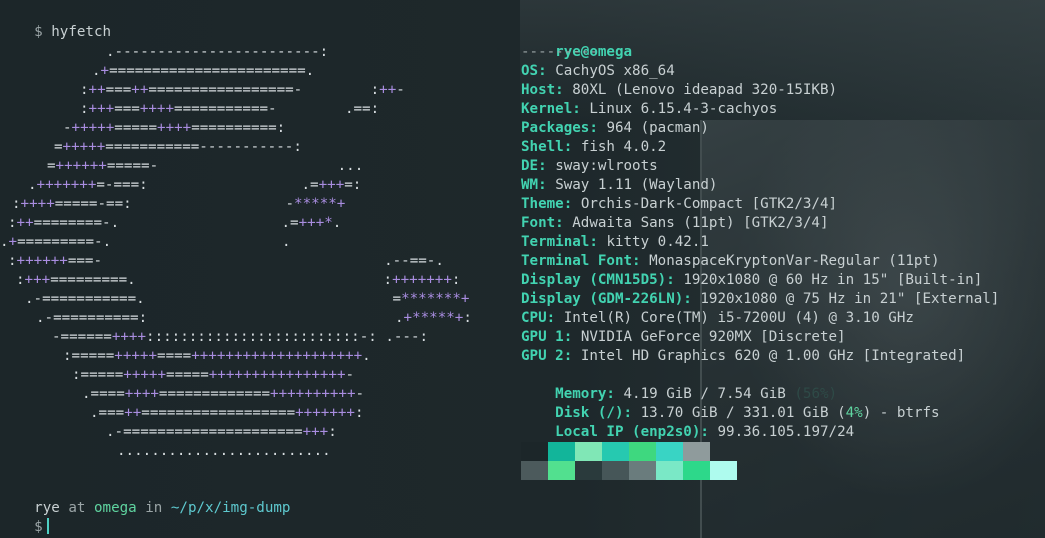  Describe the element at coordinates (577, 261) in the screenshot. I see `info-key: Terminal Font` at that location.